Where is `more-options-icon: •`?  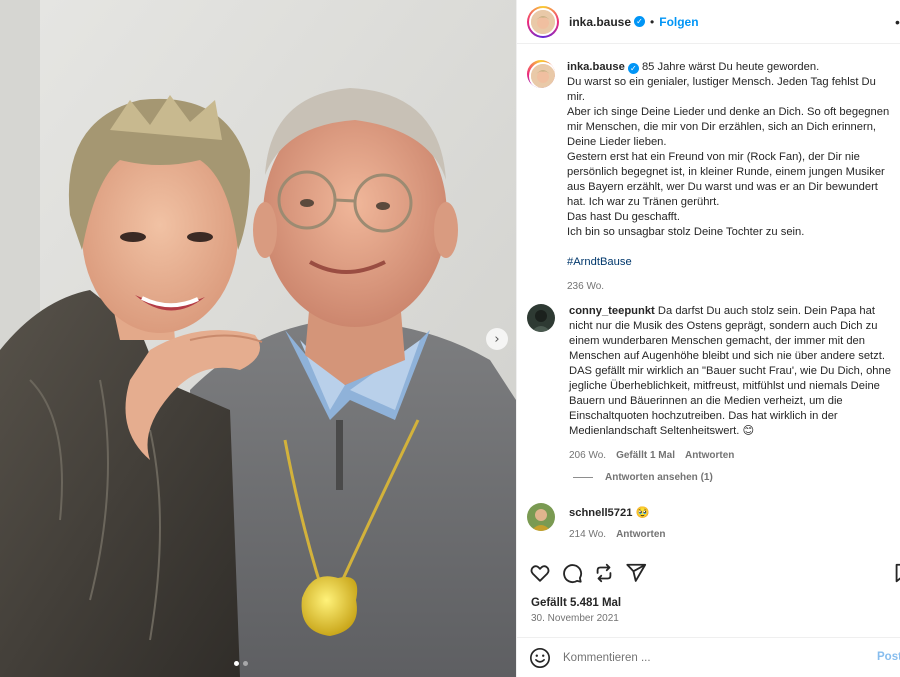 more-options-icon: • is located at coordinates (897, 22).